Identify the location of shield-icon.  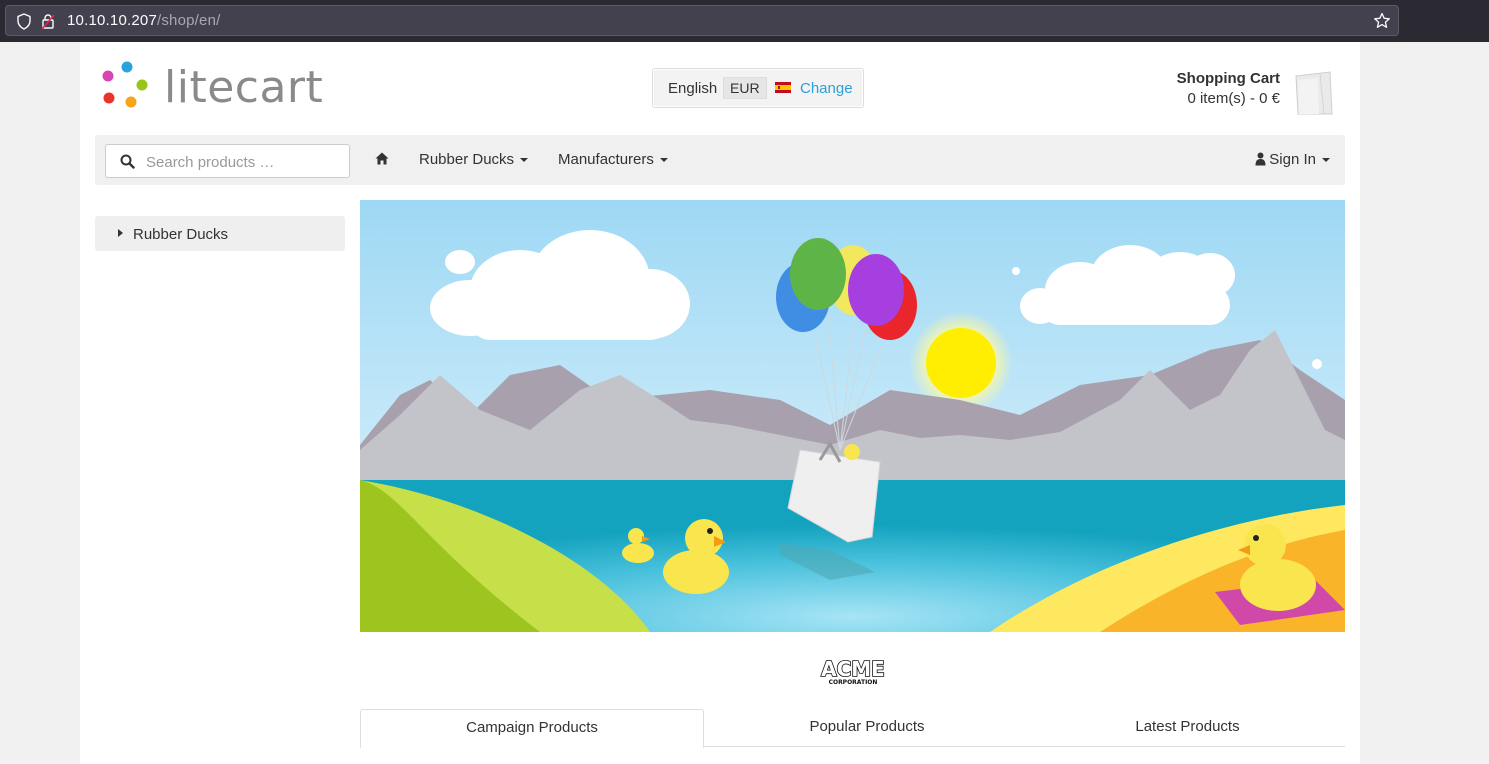
(24, 21).